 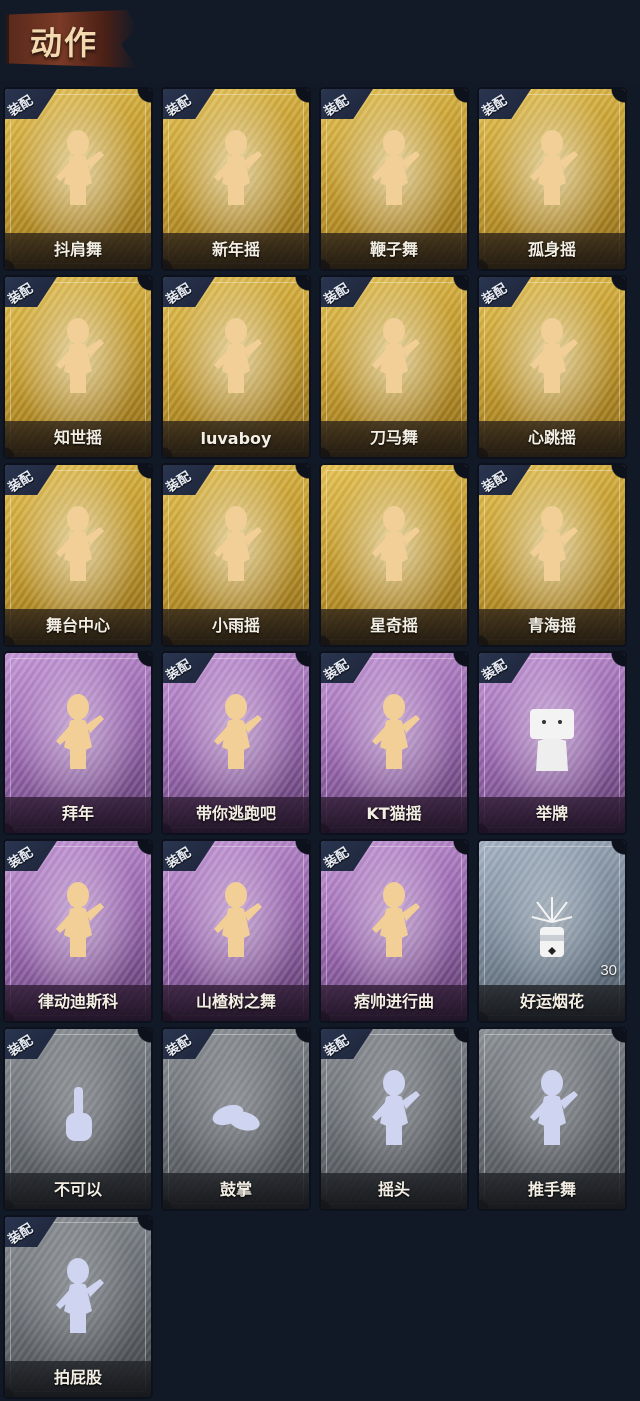 I want to click on emote-card: 摇头 装配, so click(x=394, y=1119).